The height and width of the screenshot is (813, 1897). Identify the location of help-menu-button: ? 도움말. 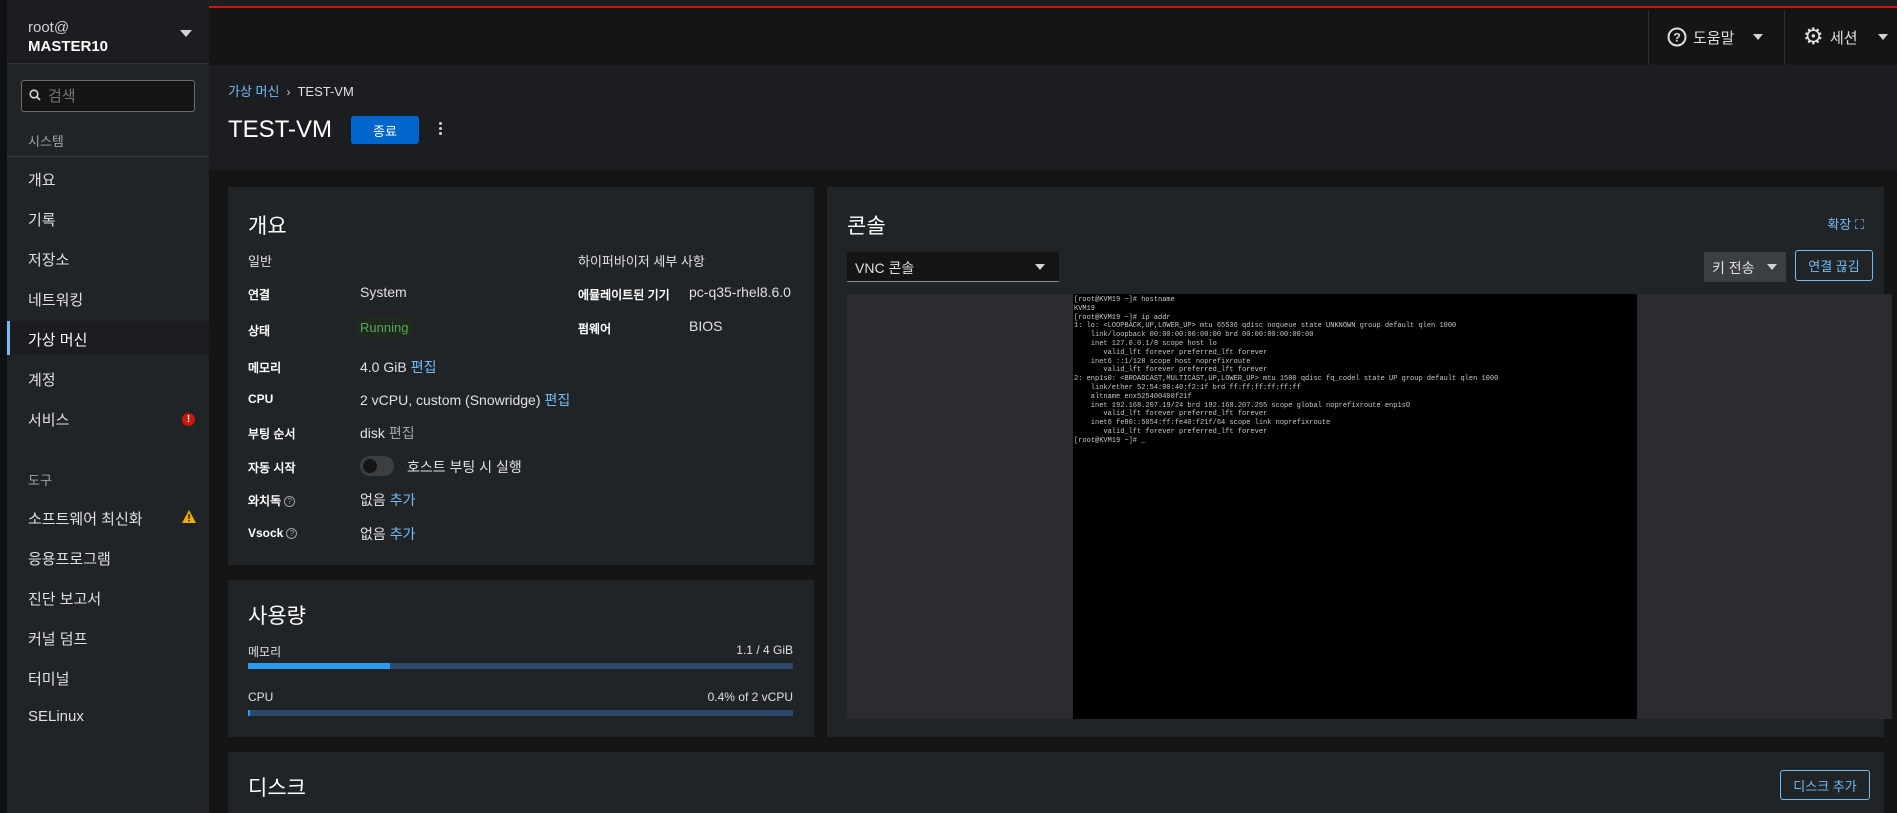
(1716, 37).